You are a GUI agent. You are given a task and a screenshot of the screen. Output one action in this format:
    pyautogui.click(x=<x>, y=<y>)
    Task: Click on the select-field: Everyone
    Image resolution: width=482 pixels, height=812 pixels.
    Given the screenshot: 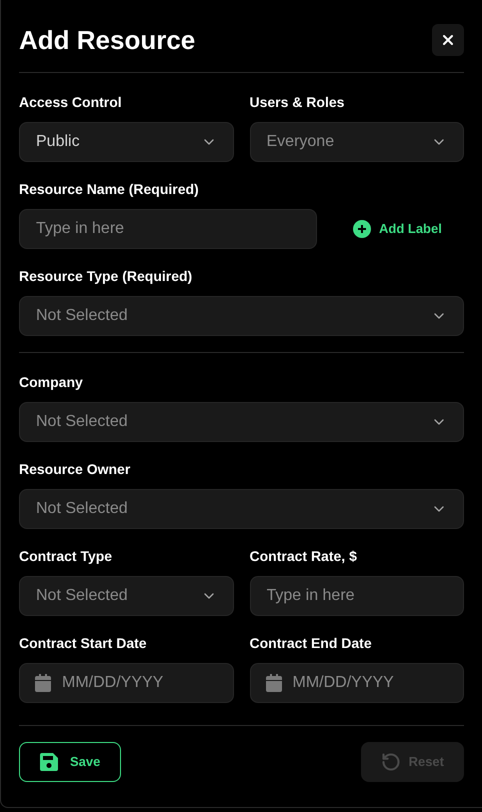 What is the action you would take?
    pyautogui.click(x=357, y=142)
    